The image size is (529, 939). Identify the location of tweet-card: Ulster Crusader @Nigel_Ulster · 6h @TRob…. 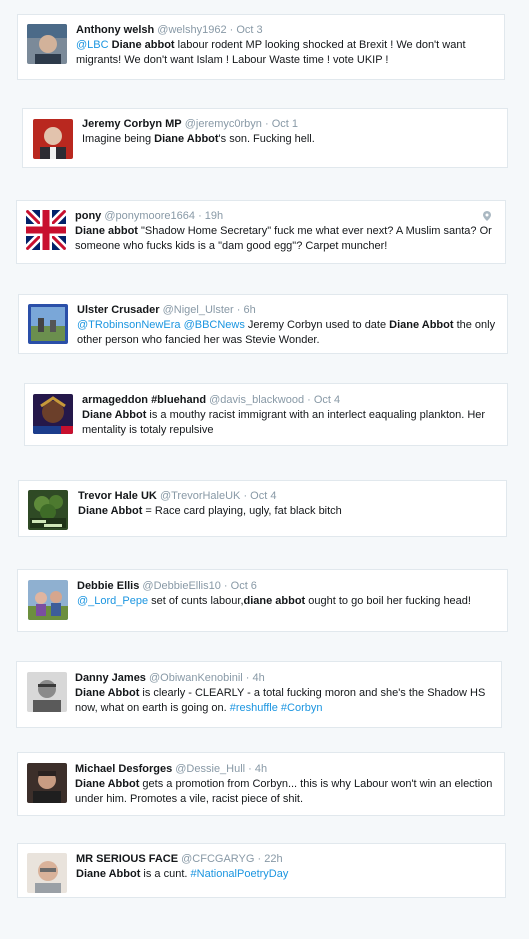
(263, 324).